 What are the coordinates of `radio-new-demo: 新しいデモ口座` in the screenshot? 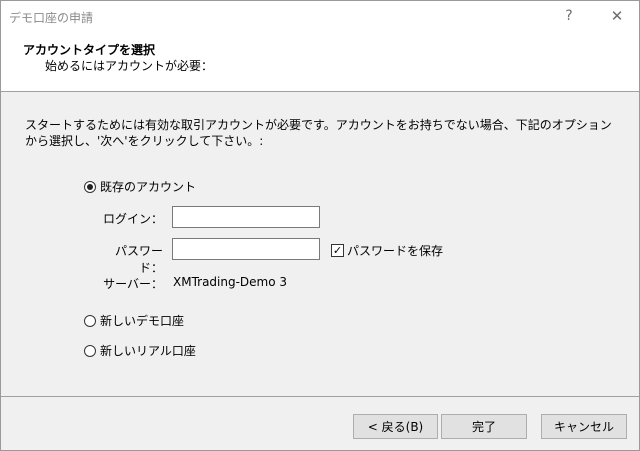 It's located at (134, 320).